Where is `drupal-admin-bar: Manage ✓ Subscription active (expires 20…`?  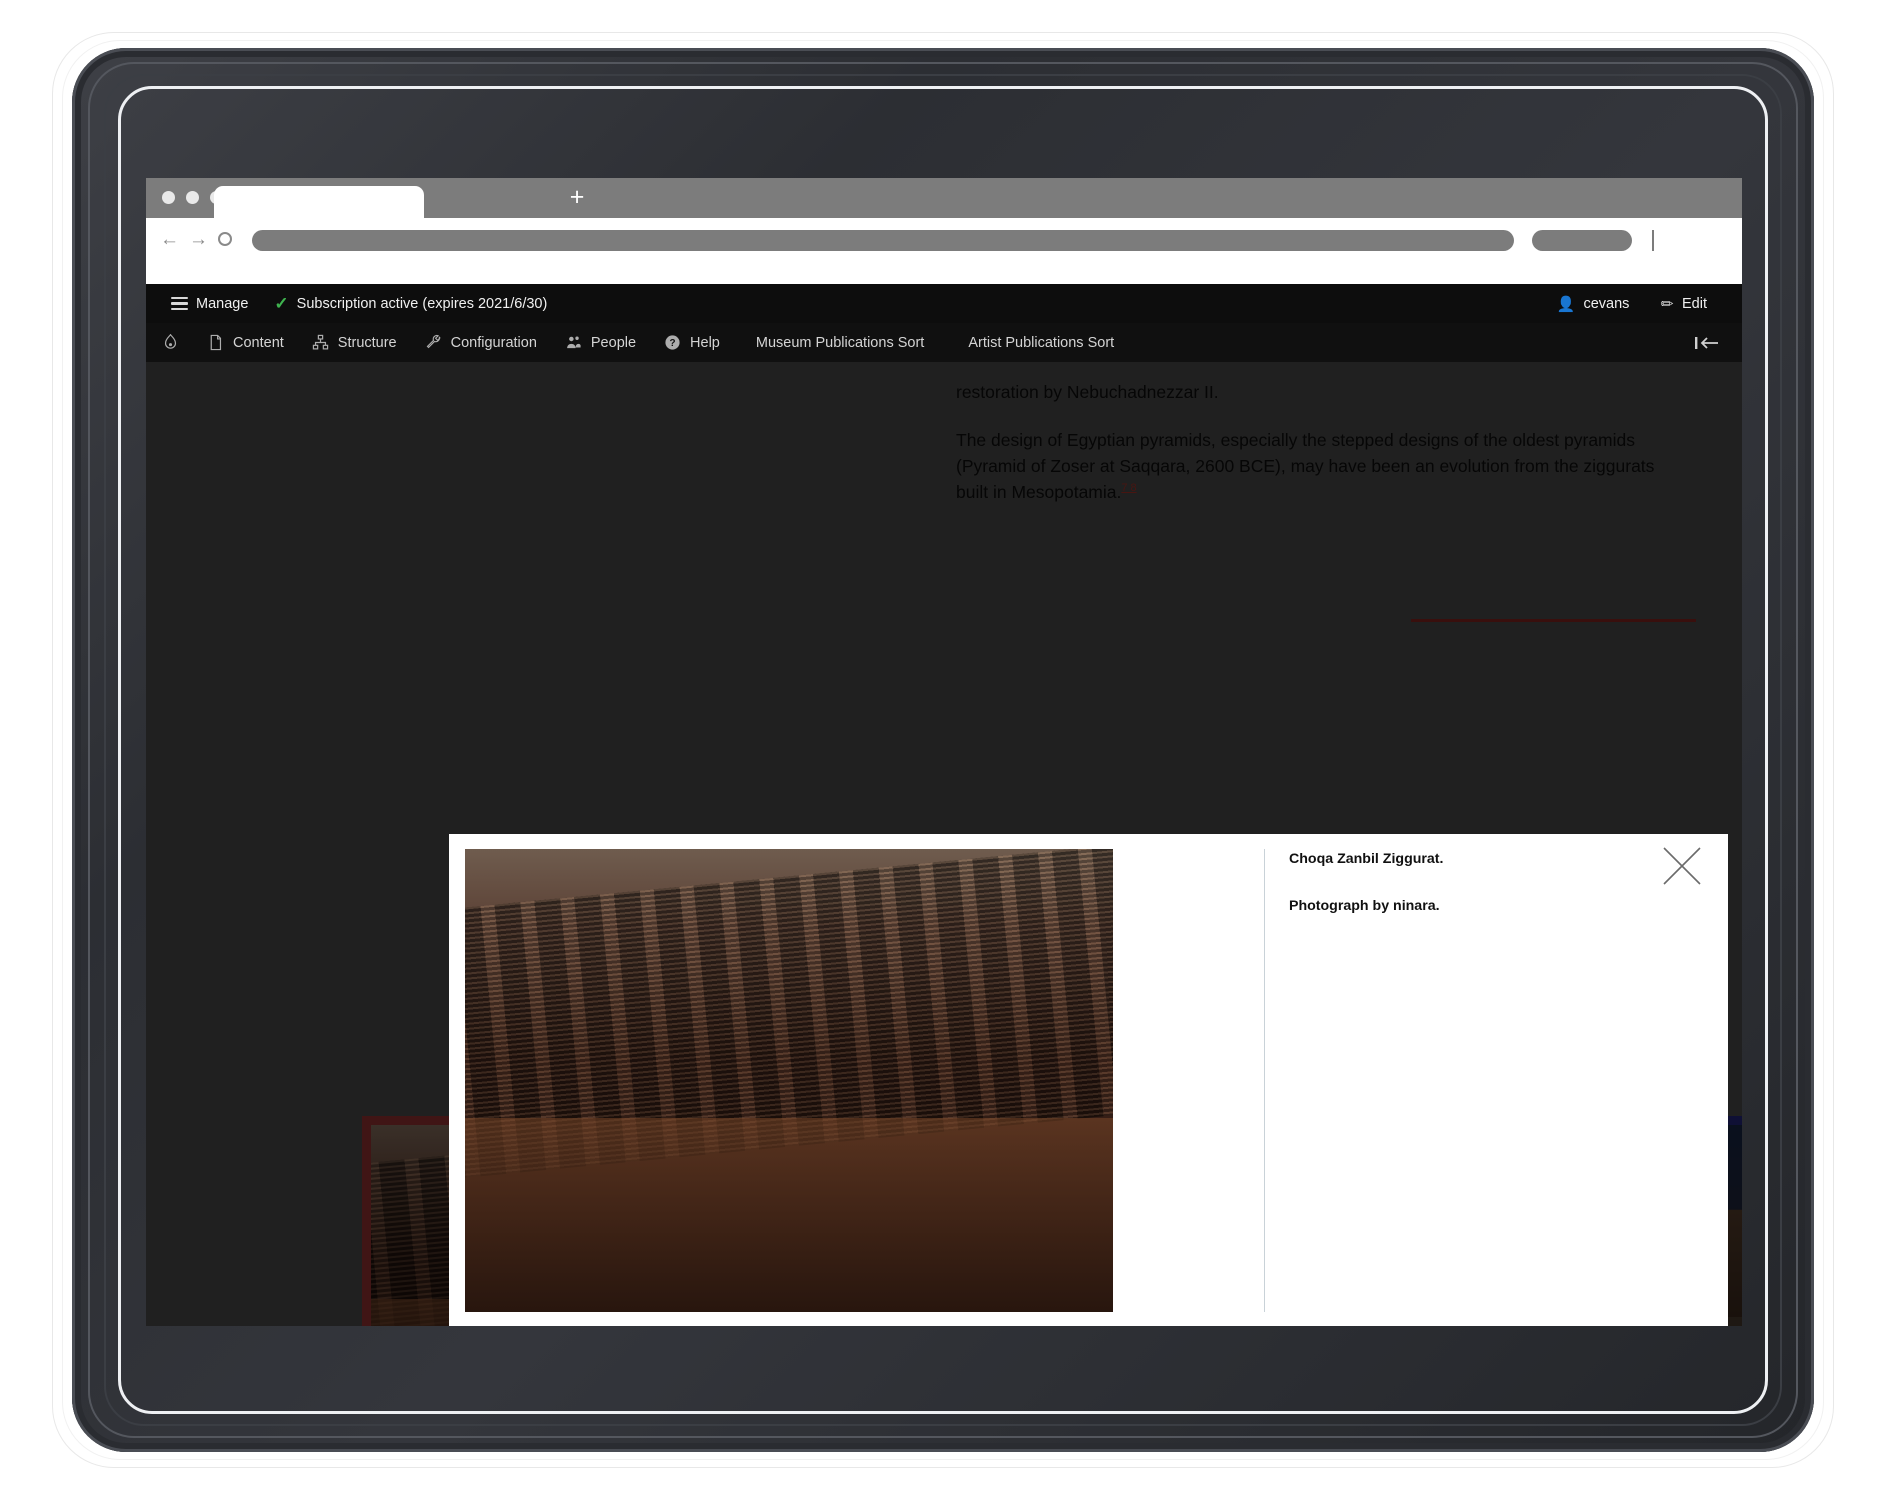 drupal-admin-bar: Manage ✓ Subscription active (expires 20… is located at coordinates (944, 303).